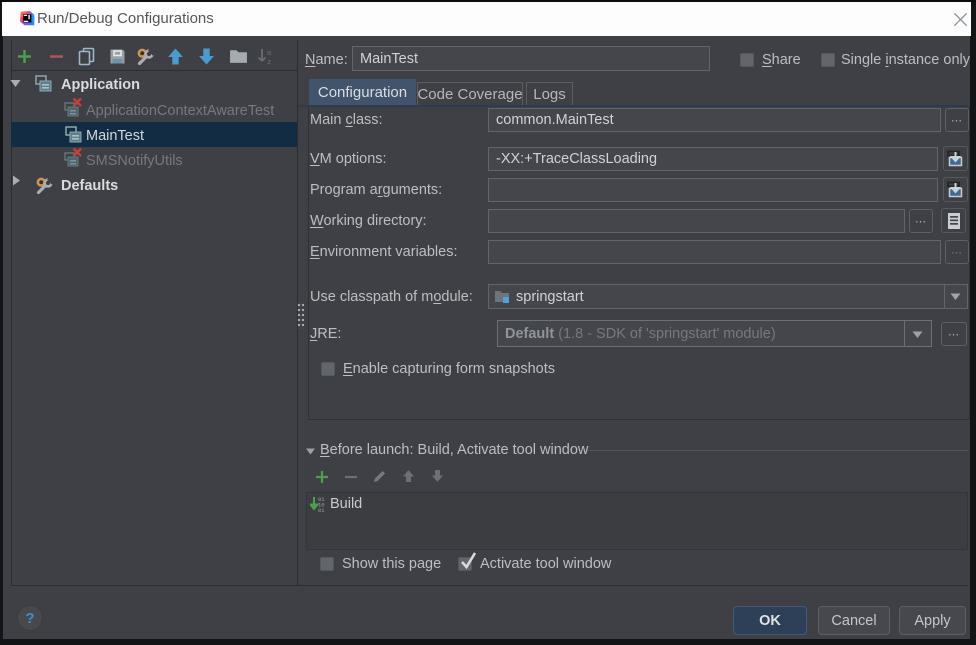 This screenshot has height=645, width=976. What do you see at coordinates (269, 62) in the screenshot?
I see `svg-text: z` at bounding box center [269, 62].